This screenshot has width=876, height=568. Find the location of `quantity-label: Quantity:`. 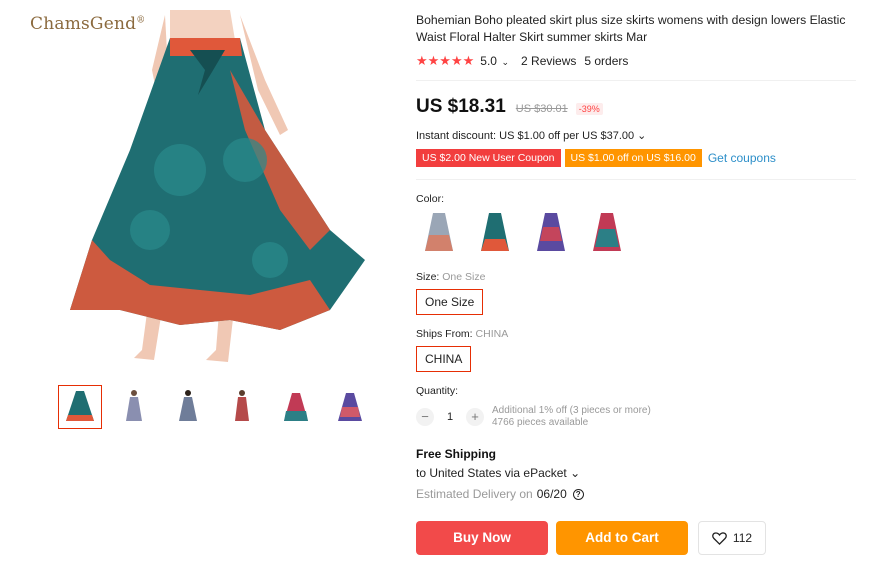

quantity-label: Quantity: is located at coordinates (437, 391).